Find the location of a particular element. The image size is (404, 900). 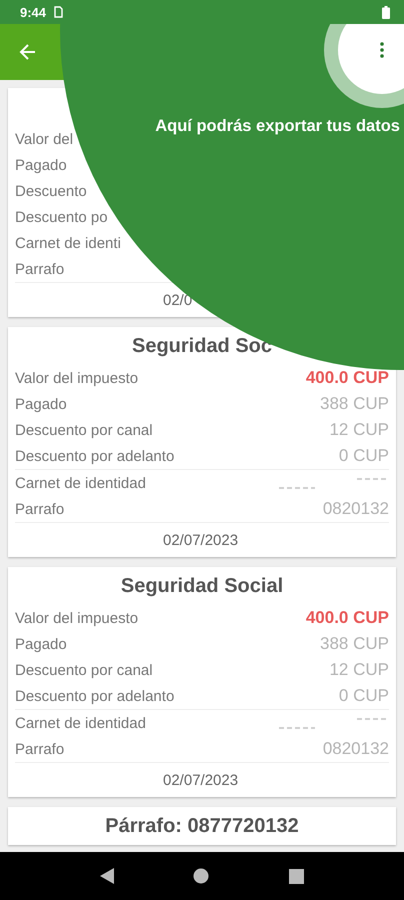

field-label: Valor del is located at coordinates (44, 139).